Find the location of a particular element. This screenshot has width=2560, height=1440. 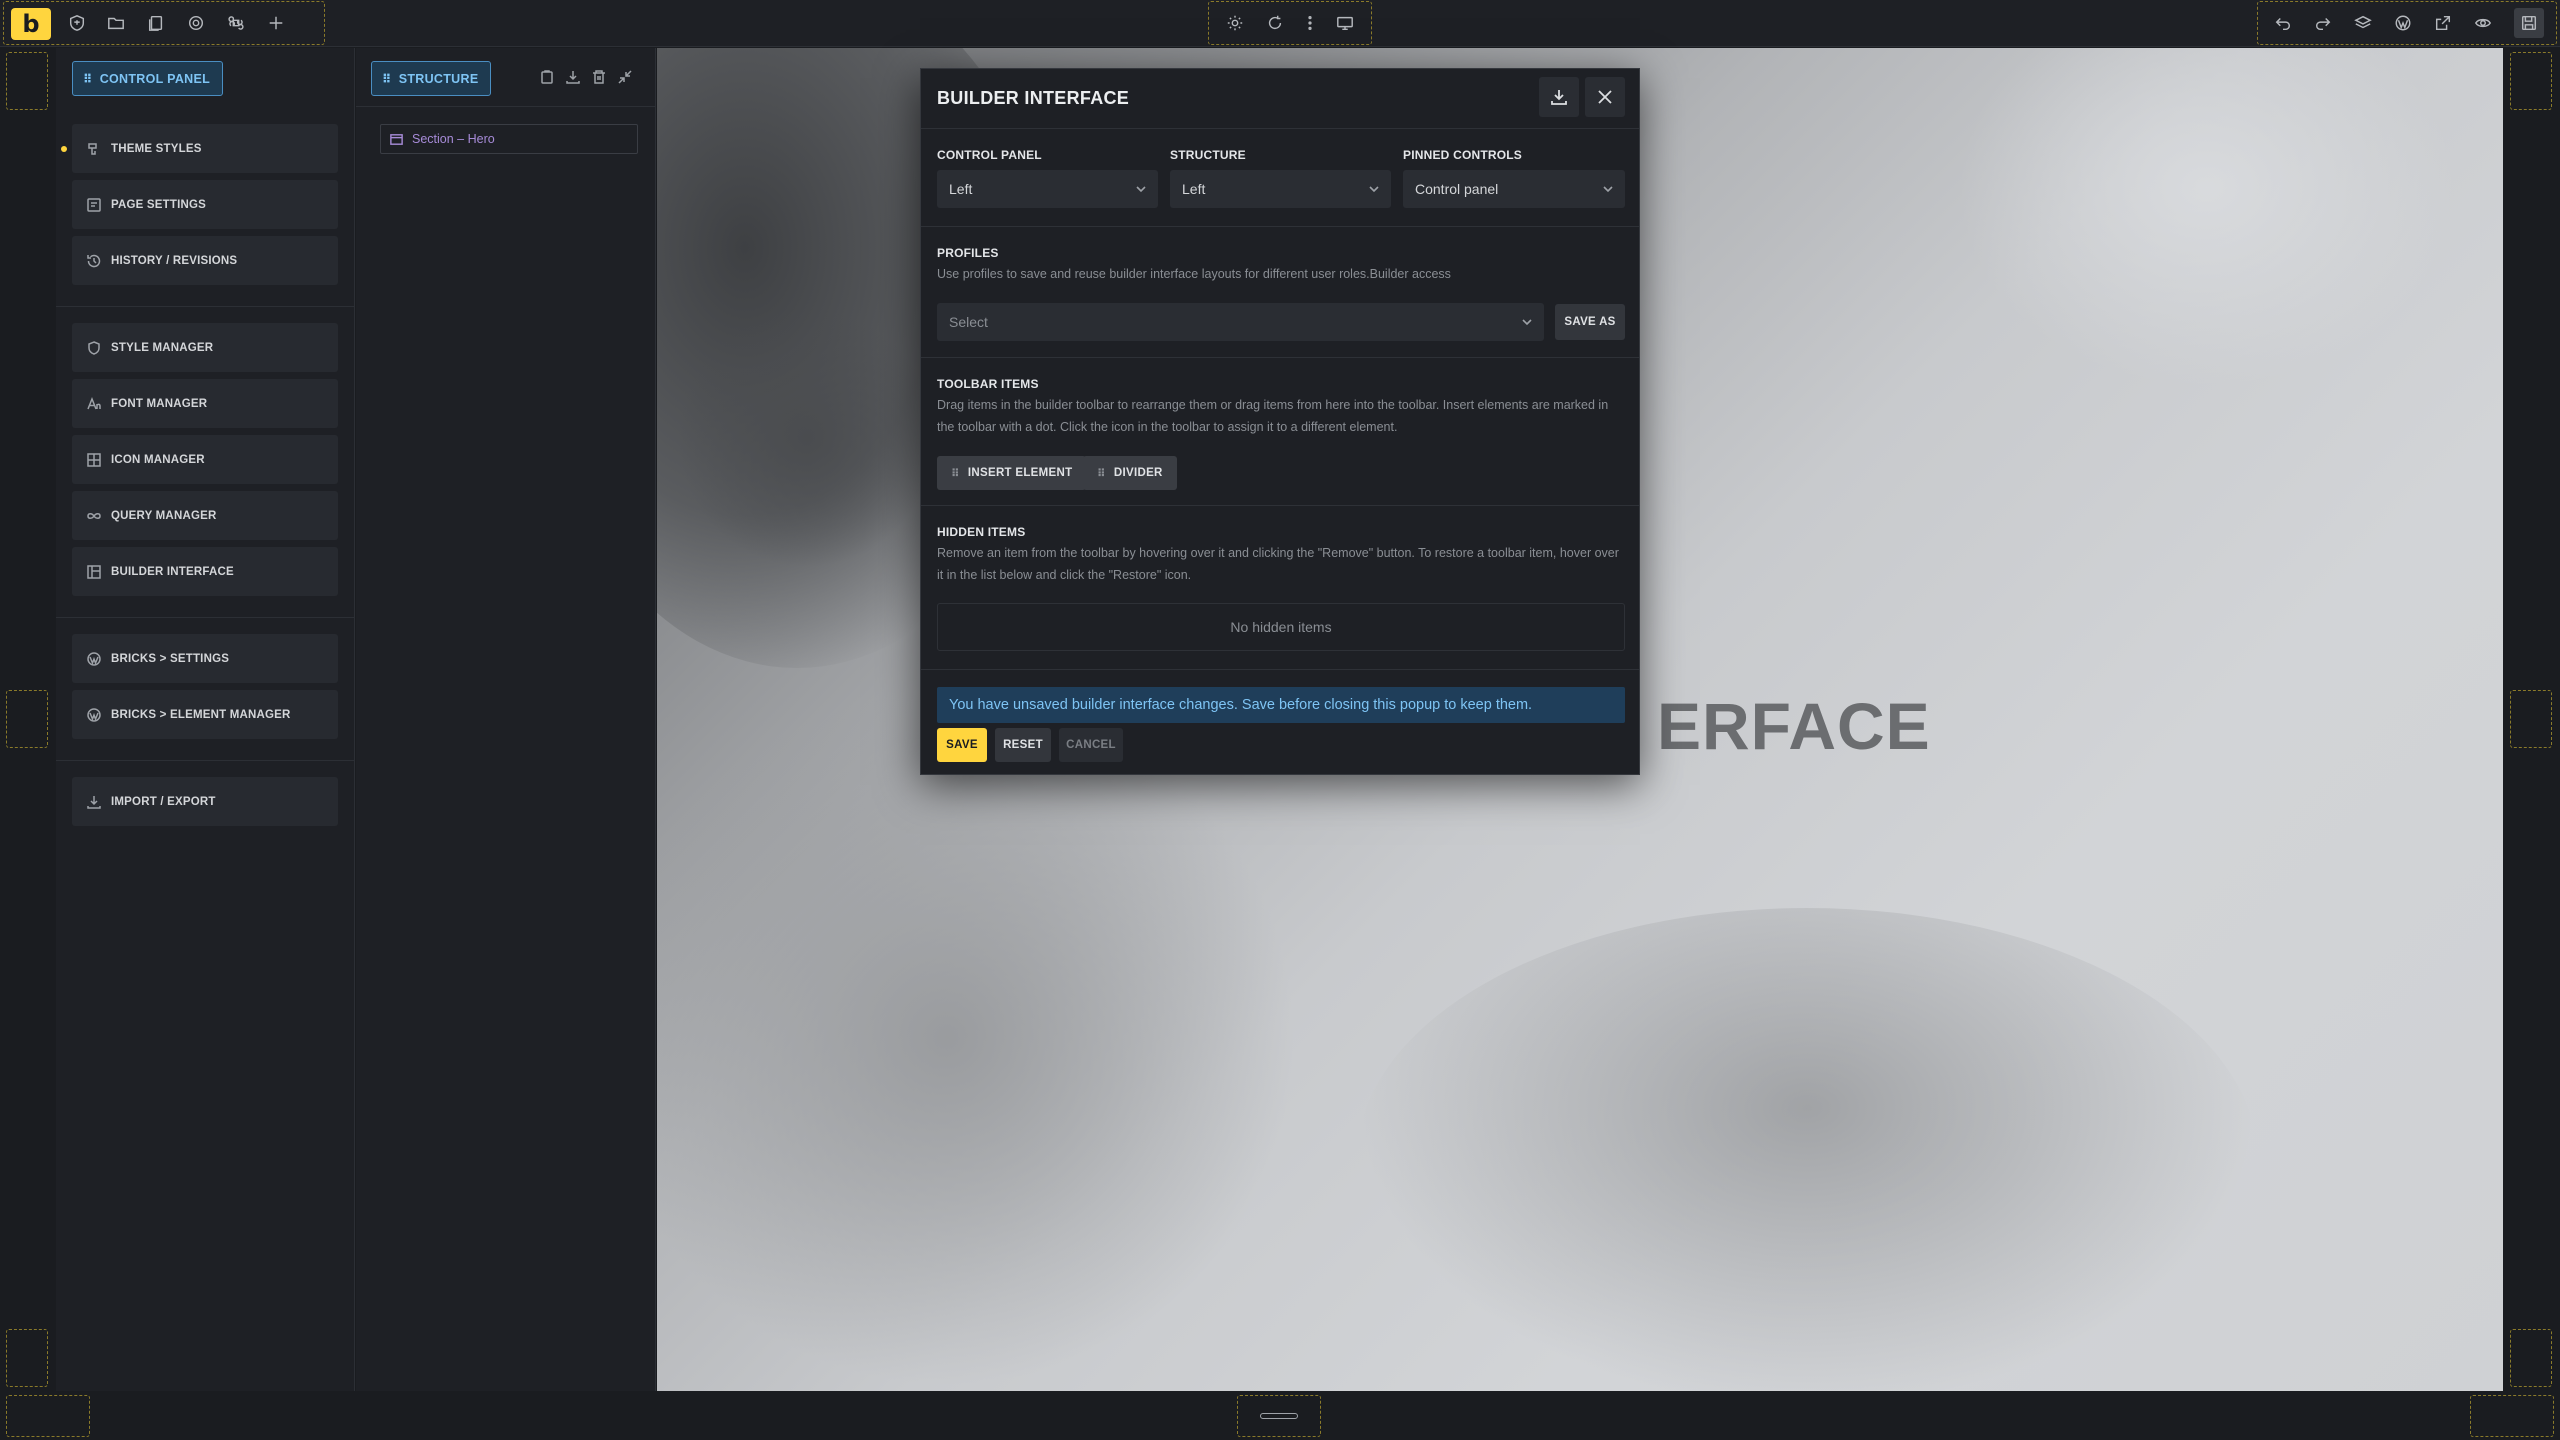

hero-heading: ERFACE is located at coordinates (1794, 726).